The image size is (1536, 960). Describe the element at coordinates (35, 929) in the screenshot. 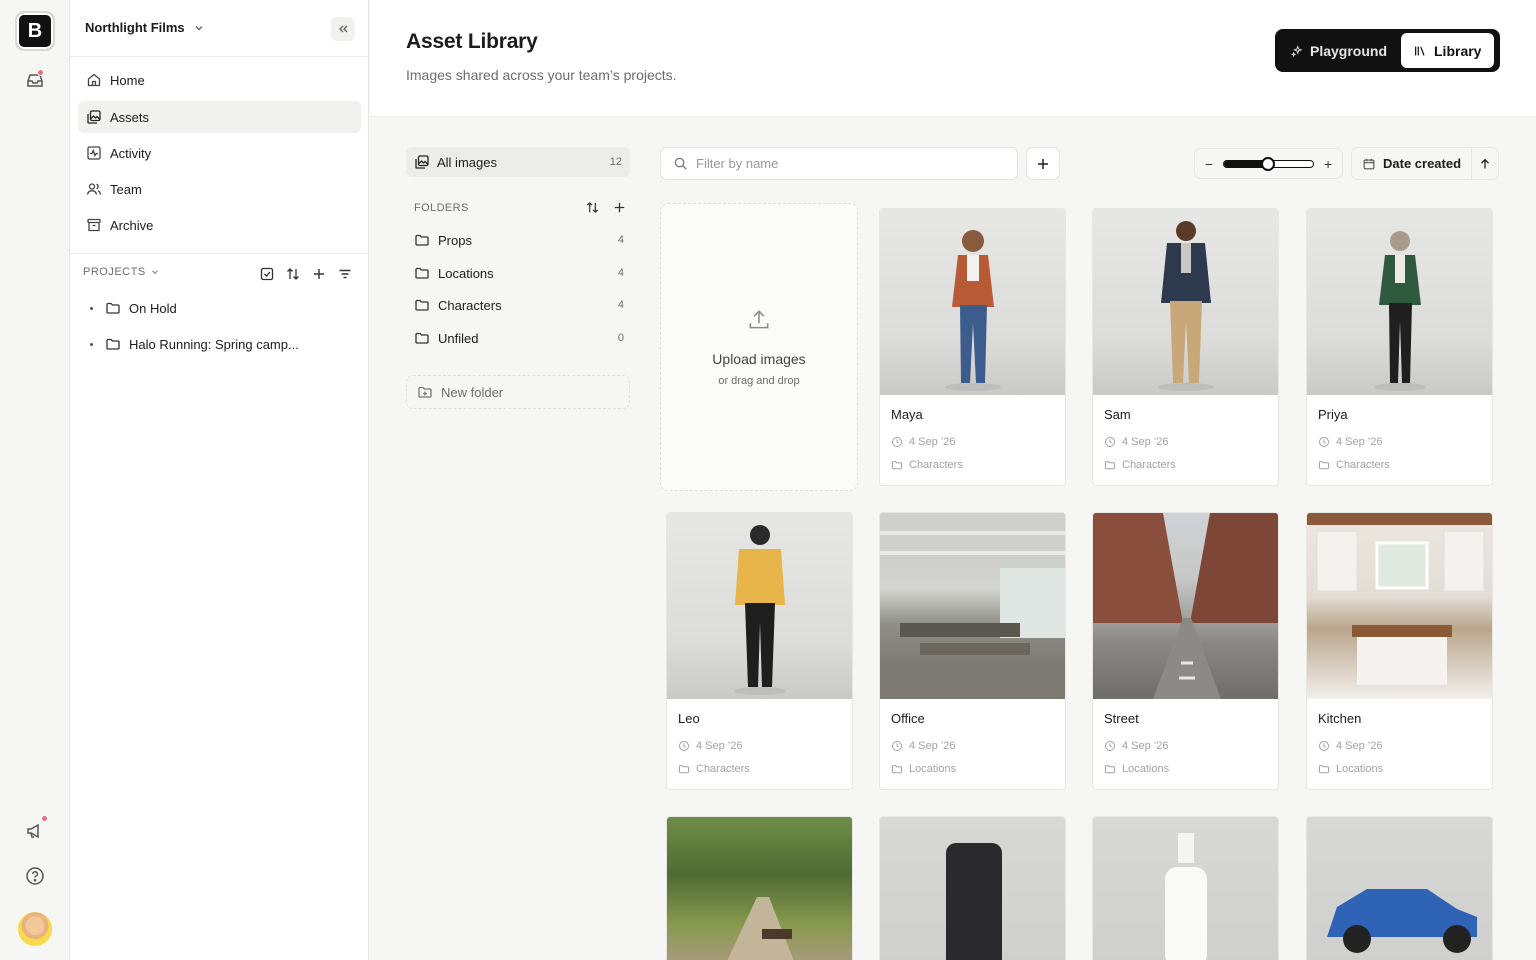

I see `avatar` at that location.